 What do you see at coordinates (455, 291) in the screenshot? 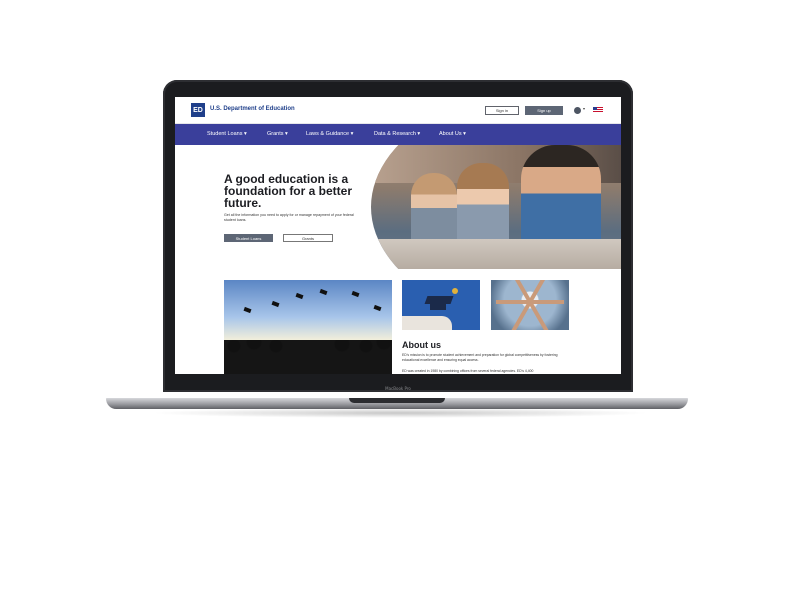
I see `coin-shape` at bounding box center [455, 291].